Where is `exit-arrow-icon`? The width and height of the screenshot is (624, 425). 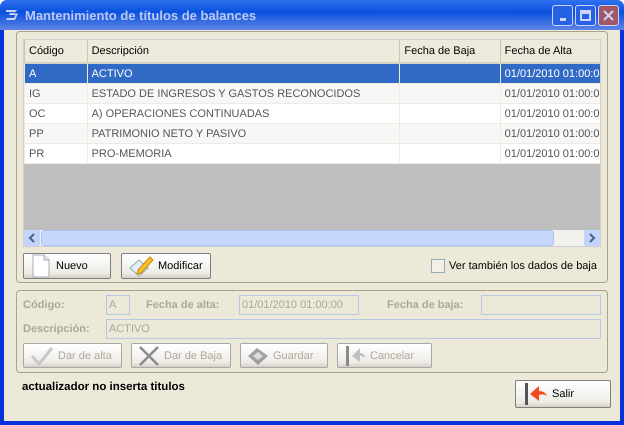 exit-arrow-icon is located at coordinates (535, 394).